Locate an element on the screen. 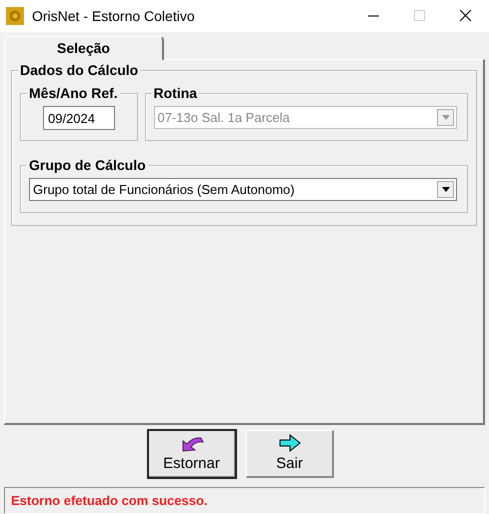 This screenshot has height=514, width=489. group-title: Dados do Cálculo is located at coordinates (79, 70).